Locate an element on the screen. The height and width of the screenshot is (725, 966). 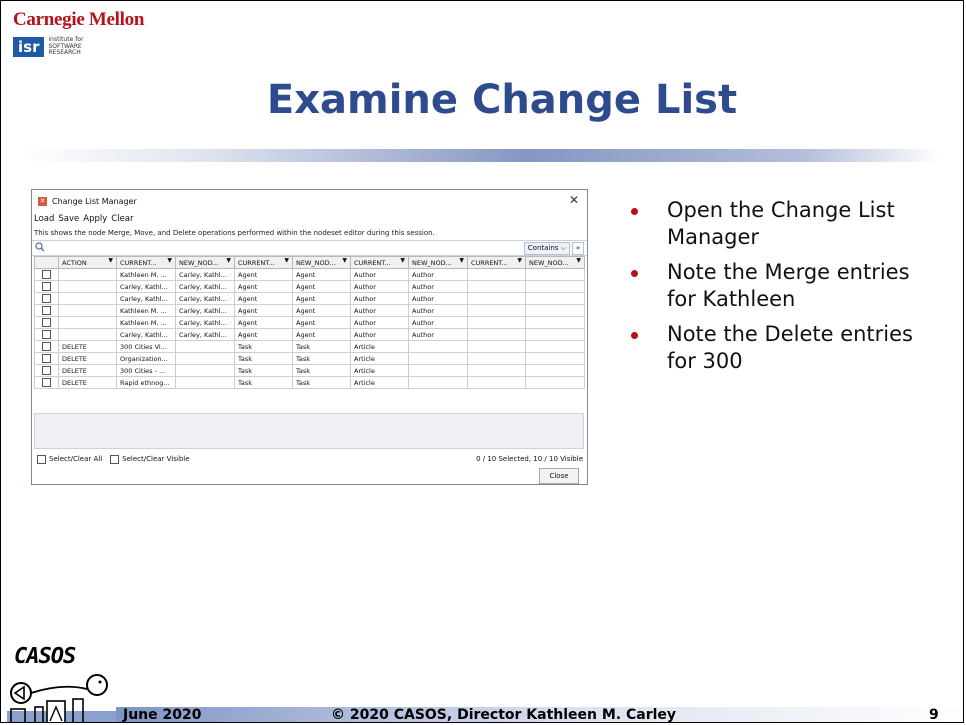
isr-logo-mark: isr is located at coordinates (29, 47).